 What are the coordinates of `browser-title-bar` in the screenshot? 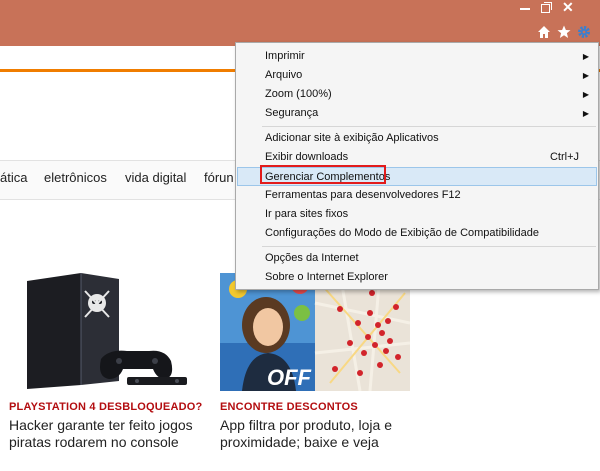 It's located at (300, 23).